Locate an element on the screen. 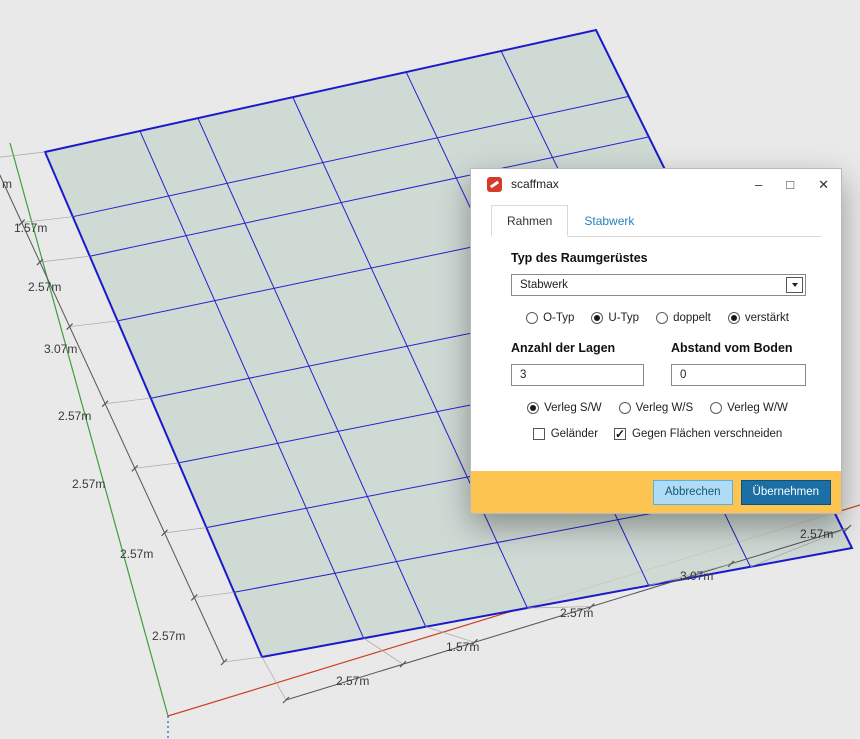 Image resolution: width=860 pixels, height=739 pixels. type-radio-row: O-Typ U-Typ doppelt verstärkt is located at coordinates (657, 318).